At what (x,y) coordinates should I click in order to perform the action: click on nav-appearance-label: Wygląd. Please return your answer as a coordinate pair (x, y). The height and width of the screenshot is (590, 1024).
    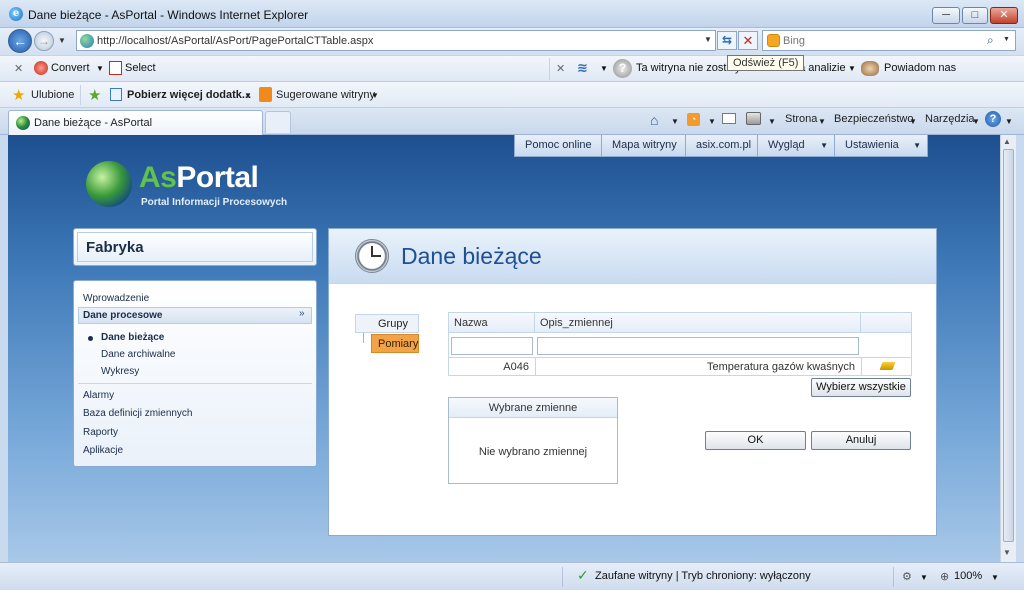
    Looking at the image, I should click on (786, 145).